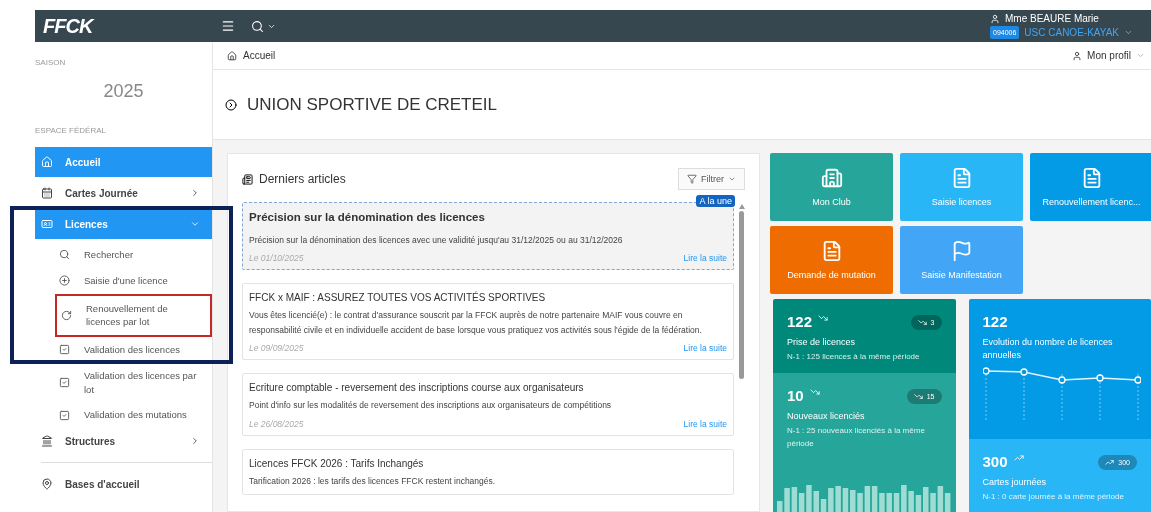 This screenshot has width=1151, height=512. I want to click on article-date: Le 26/08/2025, so click(276, 423).